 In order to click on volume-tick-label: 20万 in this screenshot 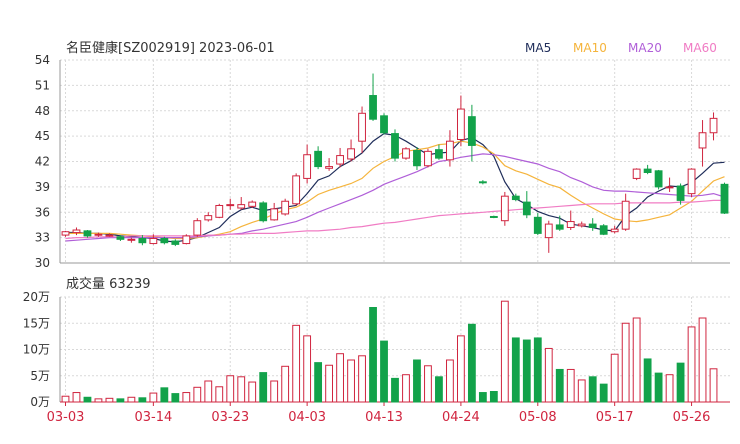, I will do `click(36, 297)`.